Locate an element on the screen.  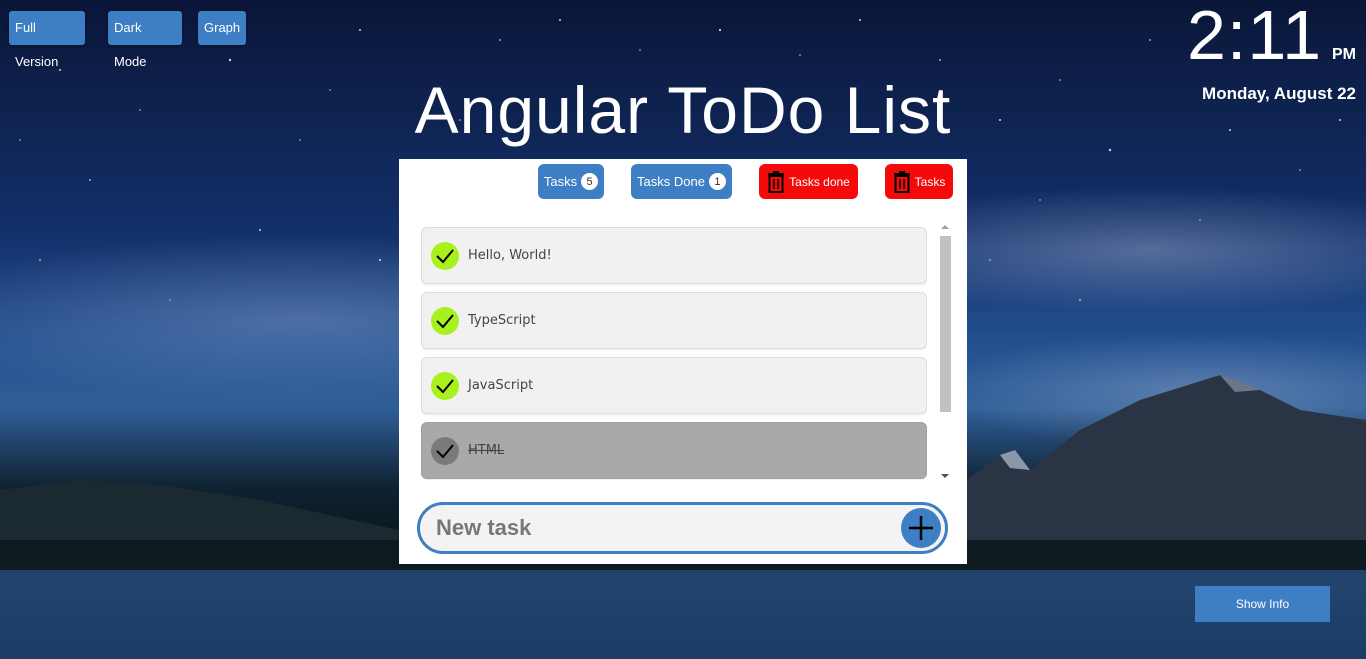
tasks-count-badge: 5 is located at coordinates (590, 181).